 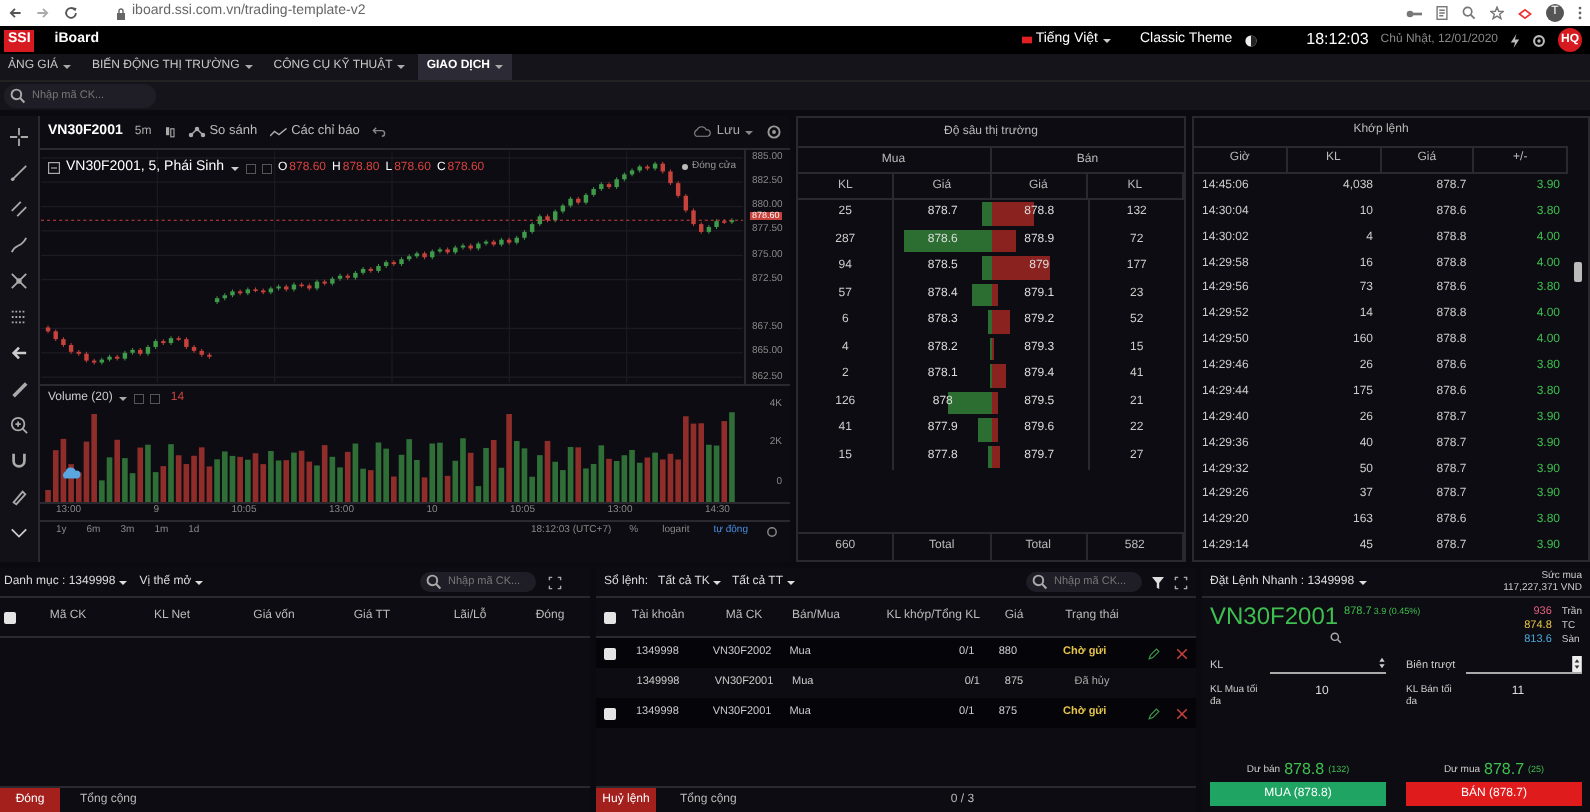 What do you see at coordinates (1337, 40) in the screenshot?
I see `clock-text: 18:12:03` at bounding box center [1337, 40].